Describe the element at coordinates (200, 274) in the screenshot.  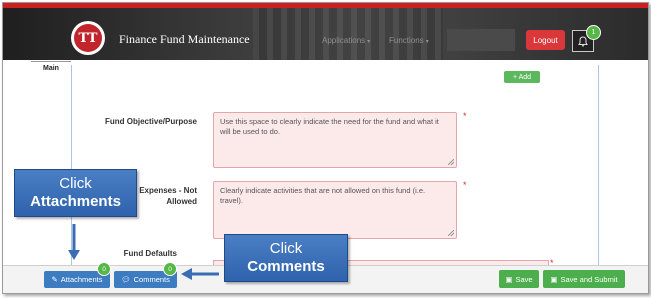
I see `arrow-left-icon` at that location.